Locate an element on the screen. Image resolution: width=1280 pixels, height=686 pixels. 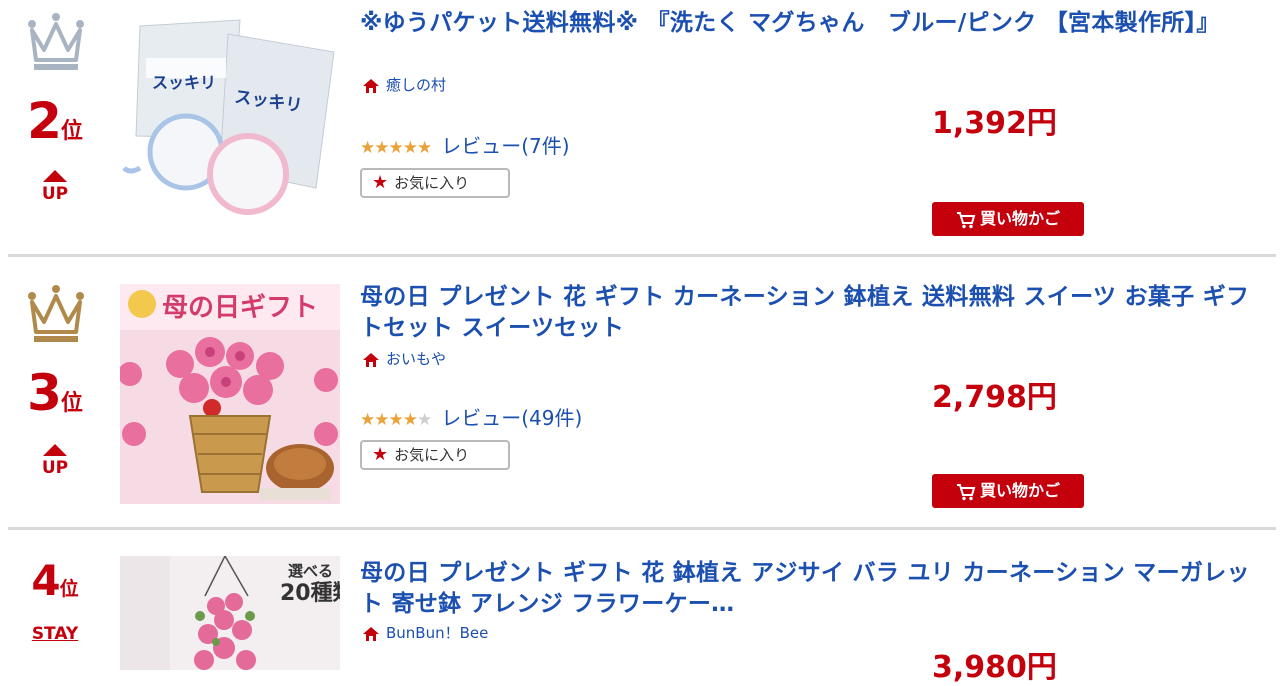
shop-name: 癒しの村 is located at coordinates (416, 85).